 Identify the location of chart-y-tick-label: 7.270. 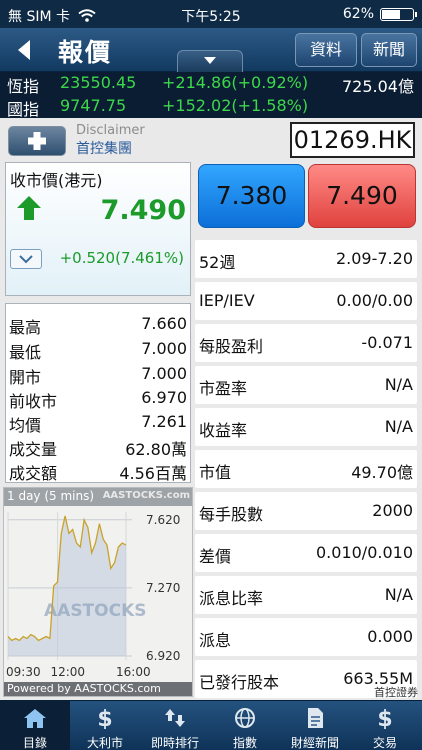
(163, 588).